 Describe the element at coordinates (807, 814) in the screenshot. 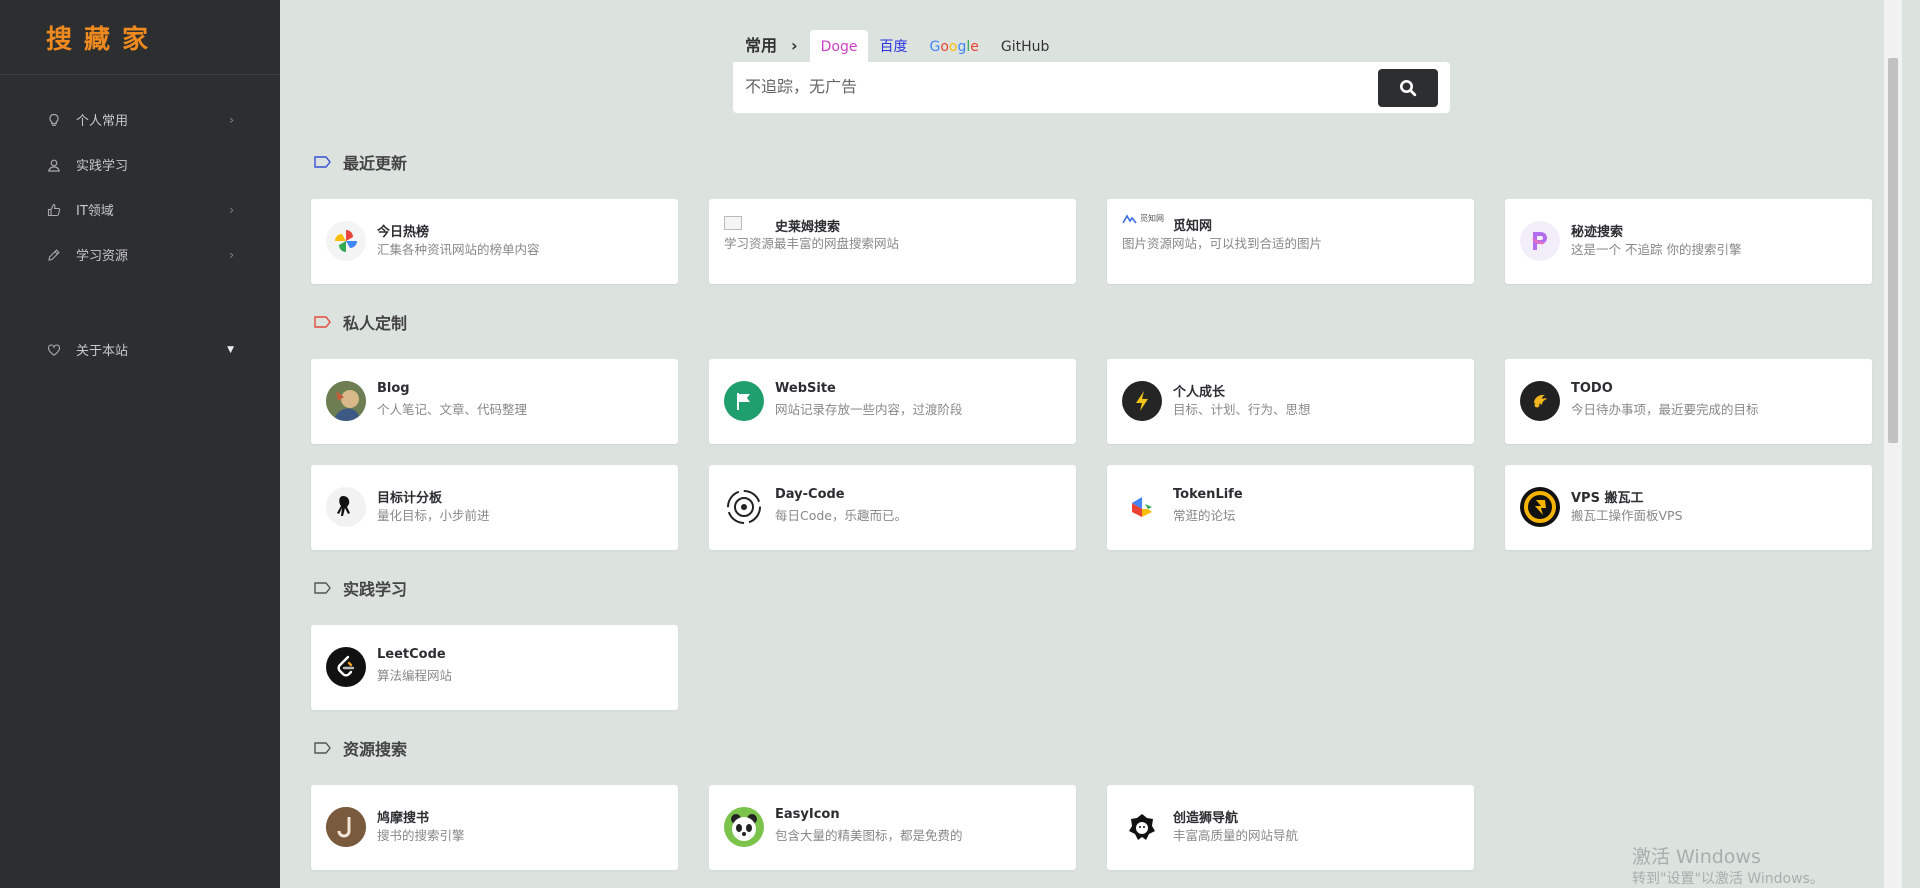

I see `site-card-title: EasyIcon` at that location.